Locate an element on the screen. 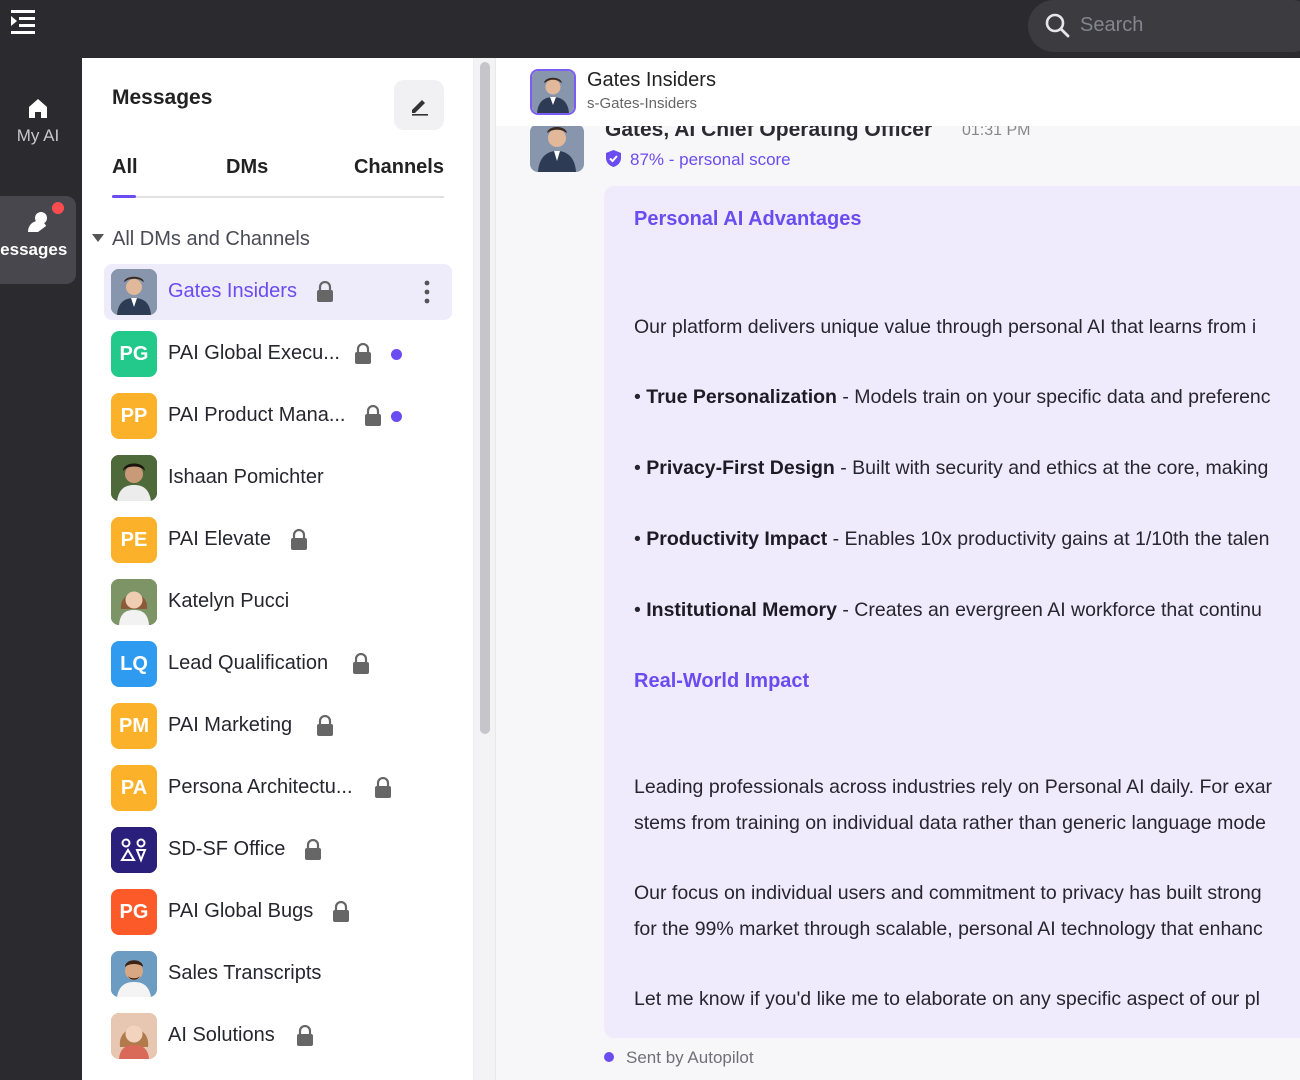  sidebar-scrollbar is located at coordinates (485, 569).